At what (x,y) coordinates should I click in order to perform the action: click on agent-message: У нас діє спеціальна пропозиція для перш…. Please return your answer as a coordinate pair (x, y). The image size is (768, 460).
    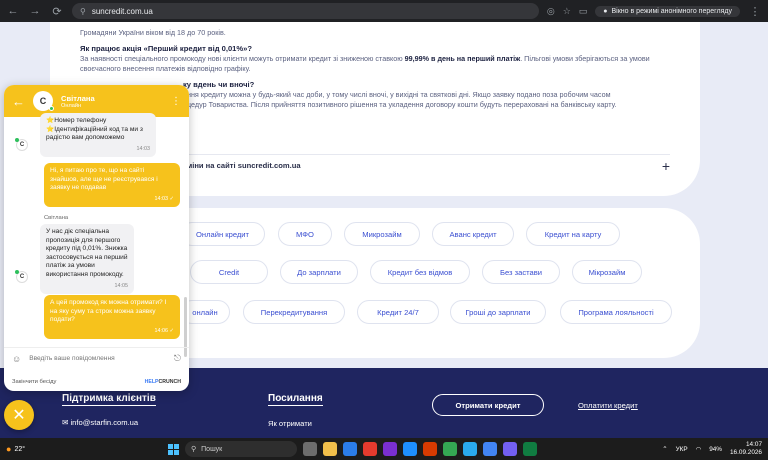
    Looking at the image, I should click on (87, 259).